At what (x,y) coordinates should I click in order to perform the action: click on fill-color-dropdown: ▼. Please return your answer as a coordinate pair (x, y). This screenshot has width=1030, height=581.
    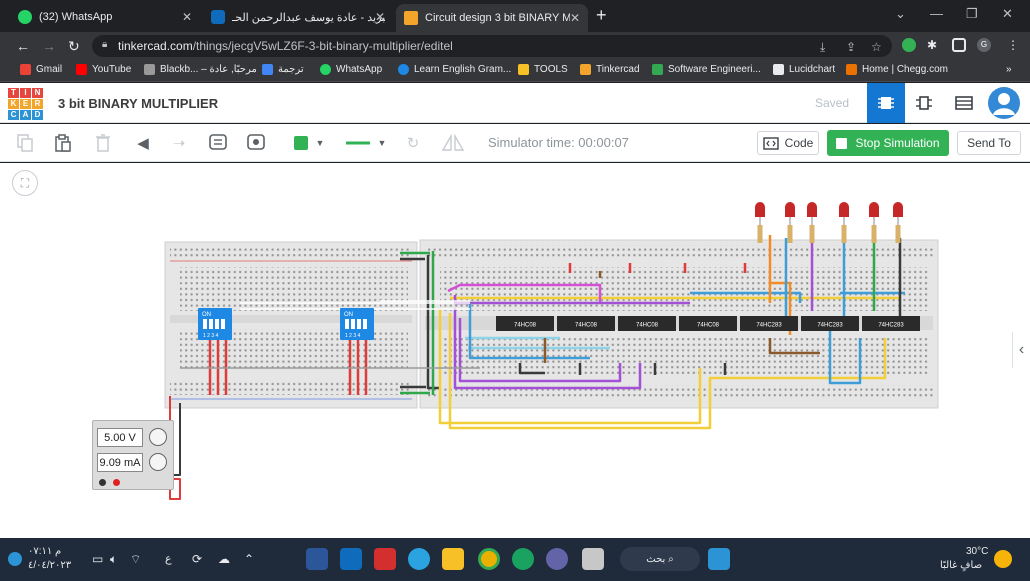
    Looking at the image, I should click on (309, 143).